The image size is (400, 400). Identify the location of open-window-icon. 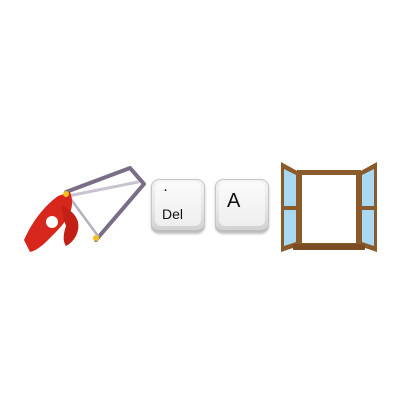
(329, 207).